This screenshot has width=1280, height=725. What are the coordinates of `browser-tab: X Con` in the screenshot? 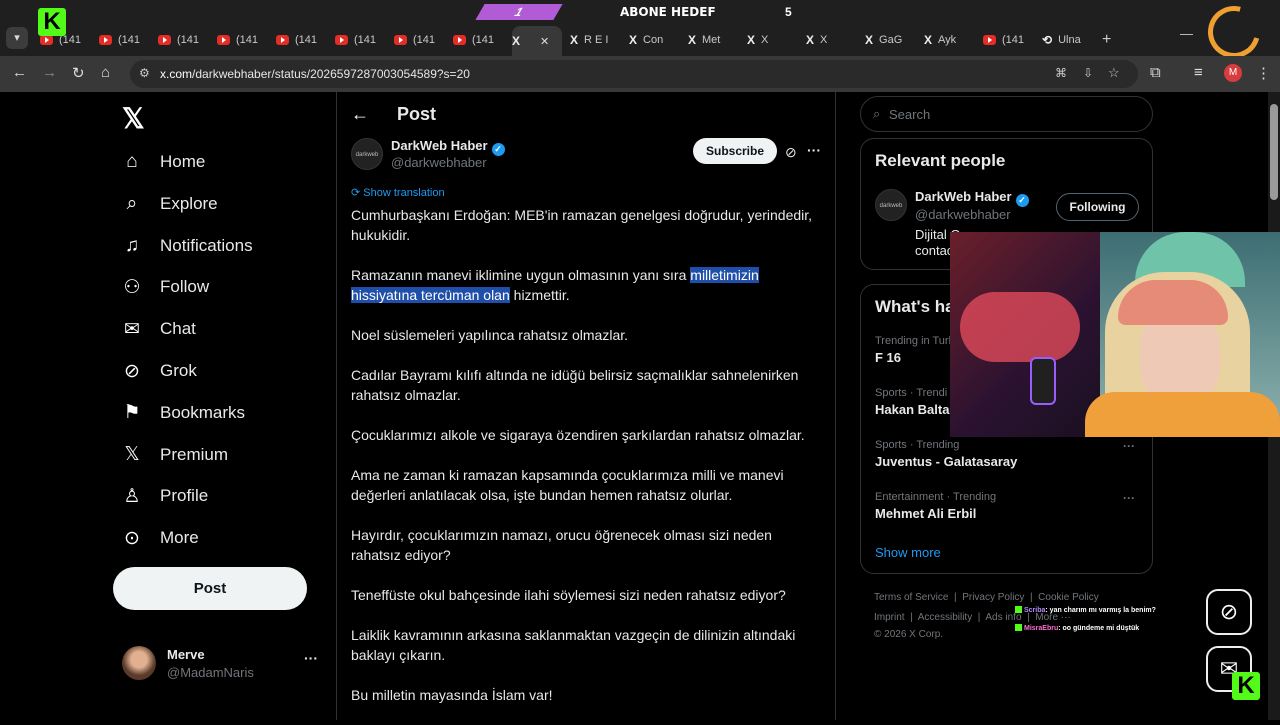 It's located at (654, 40).